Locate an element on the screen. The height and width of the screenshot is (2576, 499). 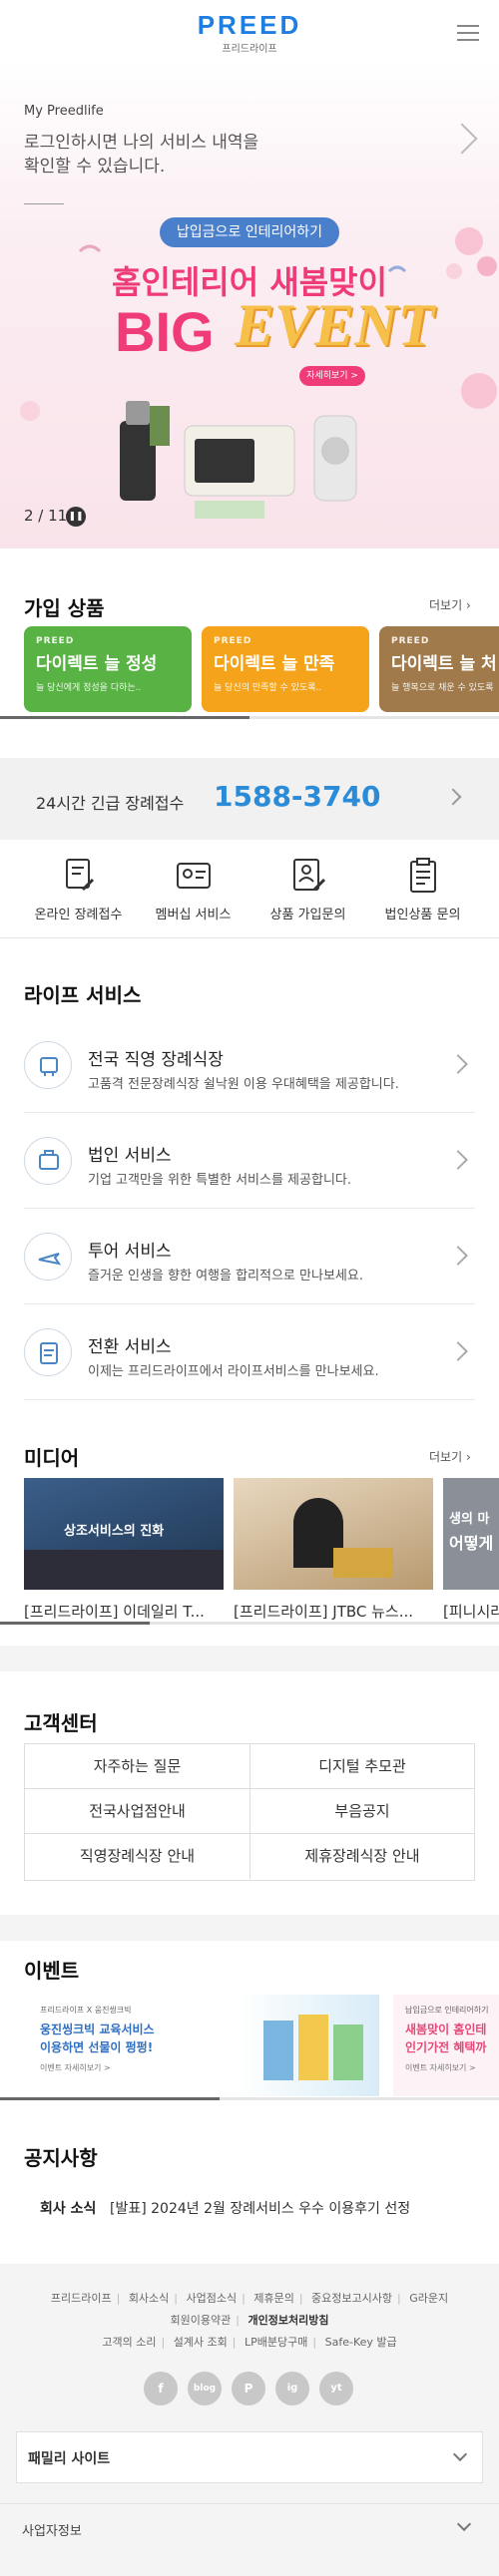
product-card: PREED 다이렉트 늘 정성 늘 당신에게 정성을 다하는.. is located at coordinates (108, 669).